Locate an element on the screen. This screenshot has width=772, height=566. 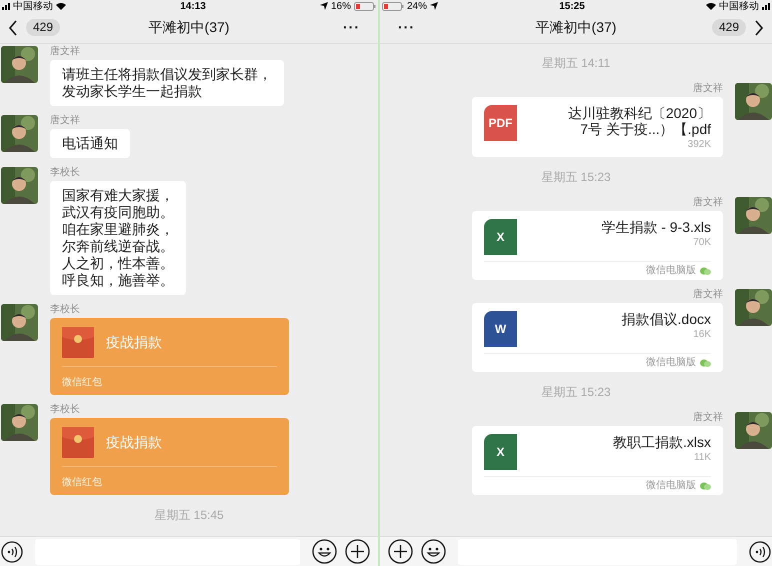
battery-percent: 24% is located at coordinates (417, 6).